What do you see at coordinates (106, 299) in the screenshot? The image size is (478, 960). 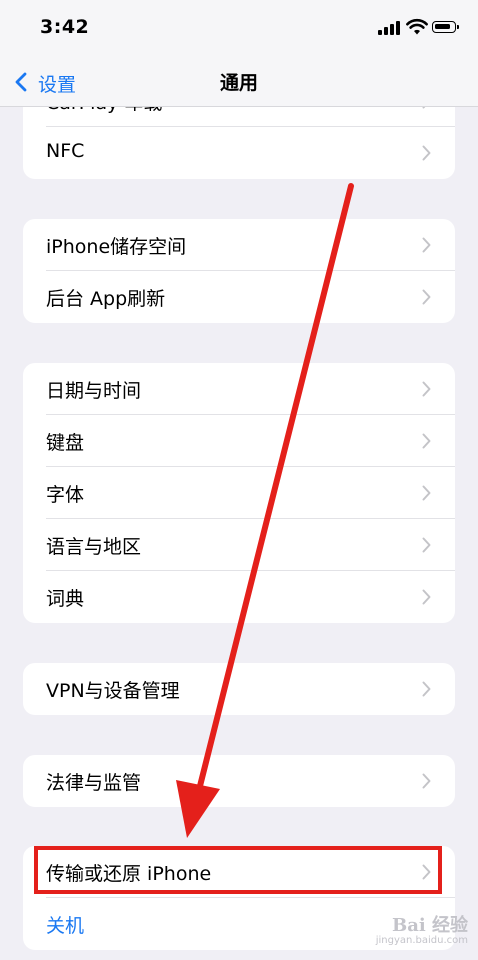 I see `row-label: 后台 App刷新` at bounding box center [106, 299].